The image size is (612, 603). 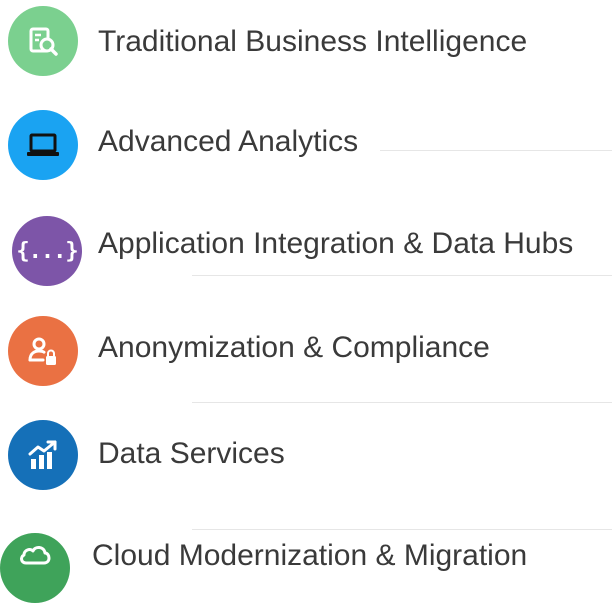 I want to click on list-item-cloud-modernization: Cloud Modernization & Migration, so click(x=306, y=565).